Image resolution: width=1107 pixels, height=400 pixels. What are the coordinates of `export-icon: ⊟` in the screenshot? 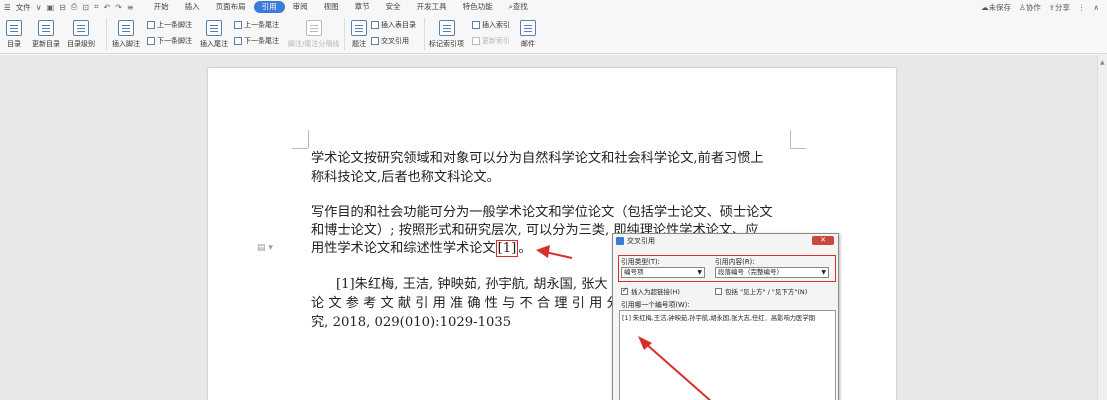 It's located at (62, 7).